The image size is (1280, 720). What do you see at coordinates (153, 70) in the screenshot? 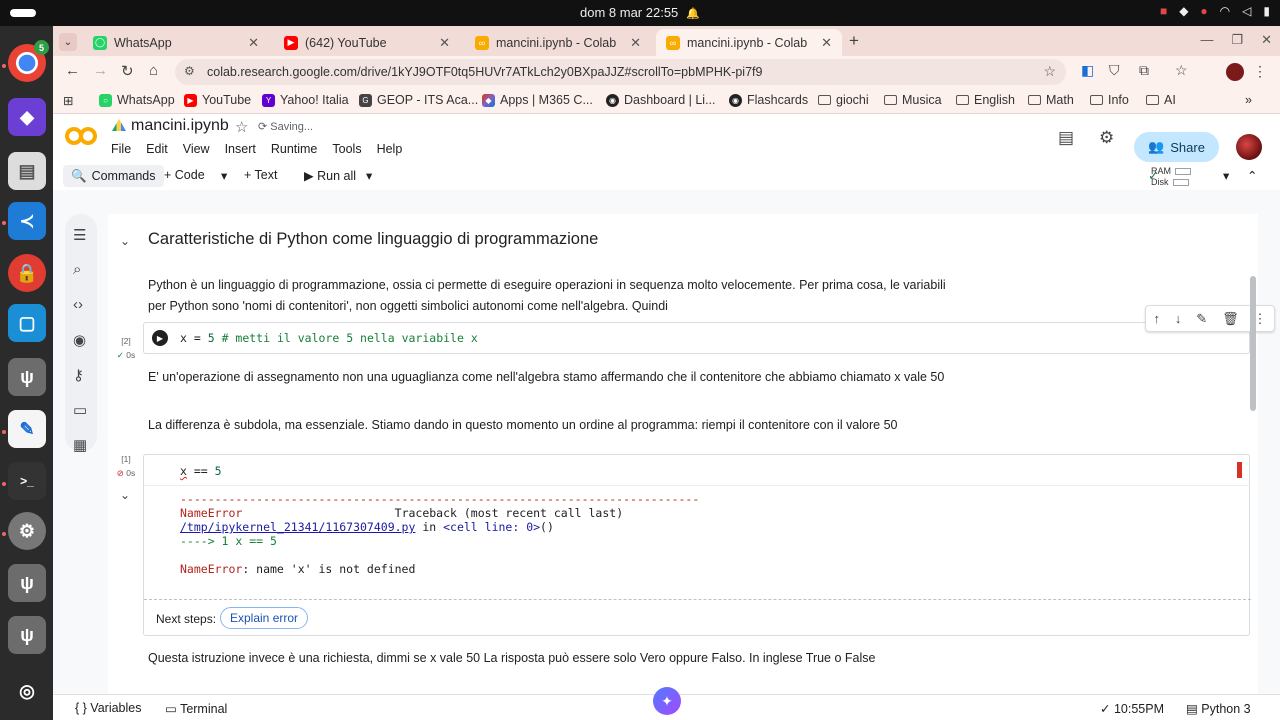
I see `home-icon: ⌂` at bounding box center [153, 70].